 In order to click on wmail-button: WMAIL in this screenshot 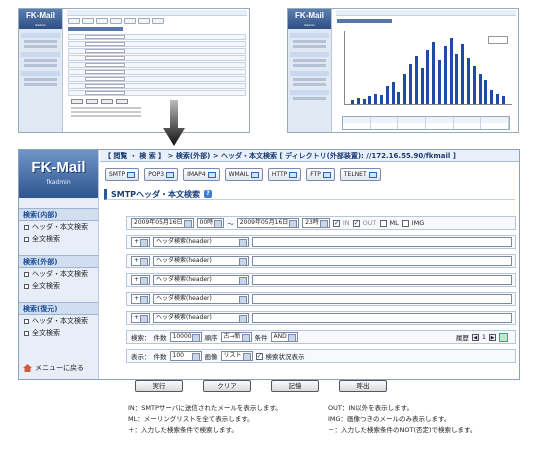, I will do `click(243, 174)`.